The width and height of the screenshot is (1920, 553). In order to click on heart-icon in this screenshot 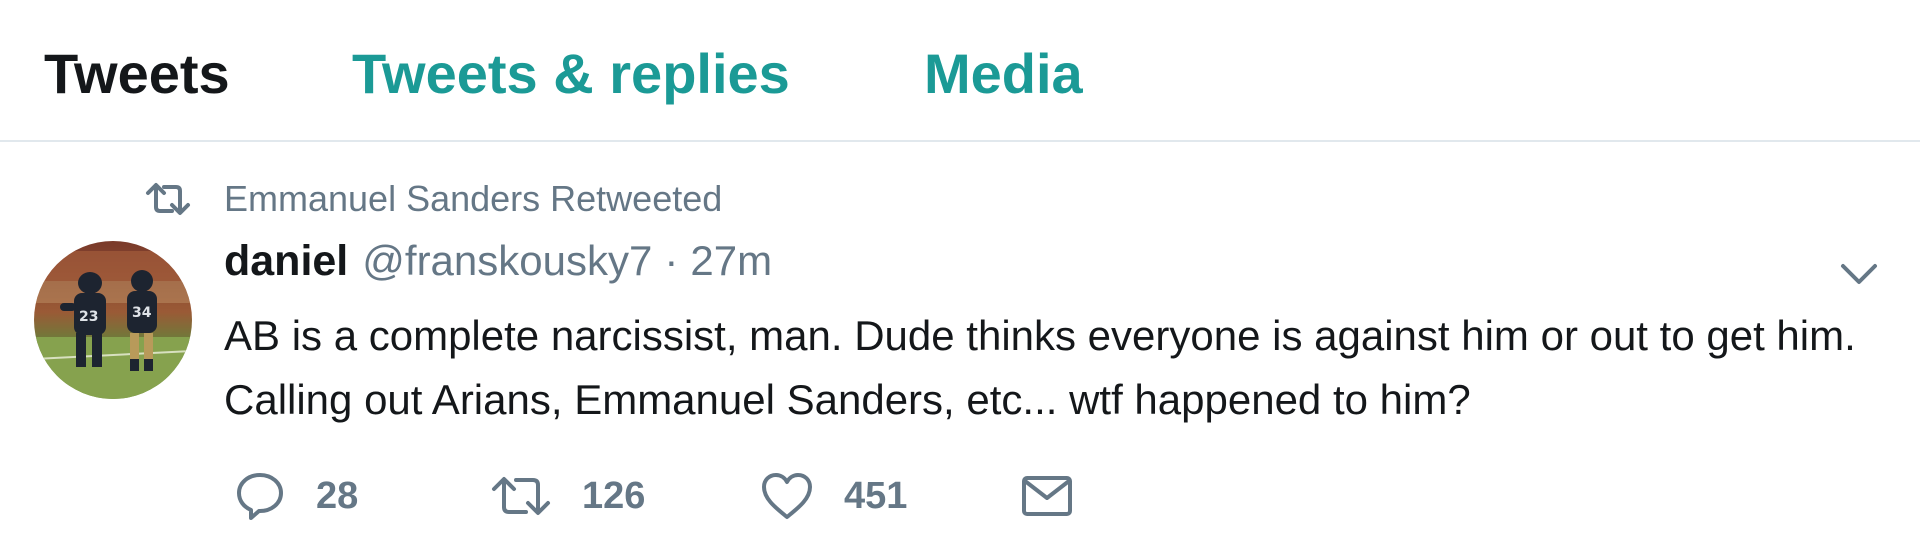, I will do `click(787, 496)`.